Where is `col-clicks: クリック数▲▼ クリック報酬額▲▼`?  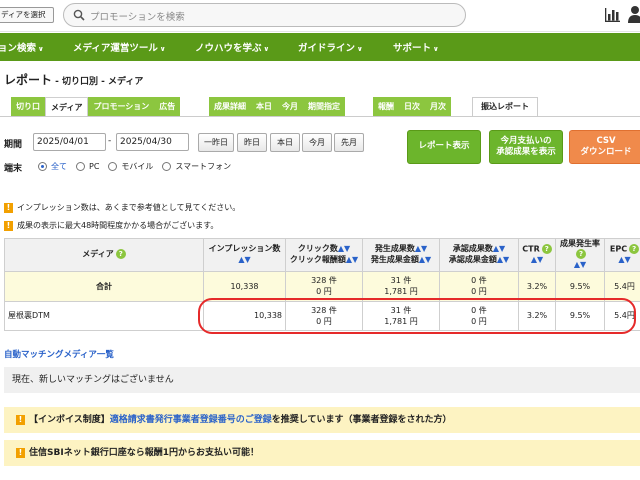
col-clicks: クリック数▲▼ クリック報酬額▲▼ is located at coordinates (324, 255).